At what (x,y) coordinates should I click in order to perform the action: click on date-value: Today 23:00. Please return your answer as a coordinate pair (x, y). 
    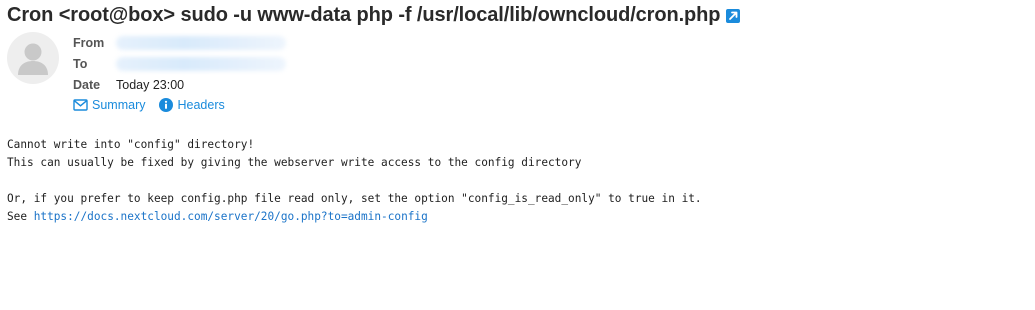
    Looking at the image, I should click on (150, 84).